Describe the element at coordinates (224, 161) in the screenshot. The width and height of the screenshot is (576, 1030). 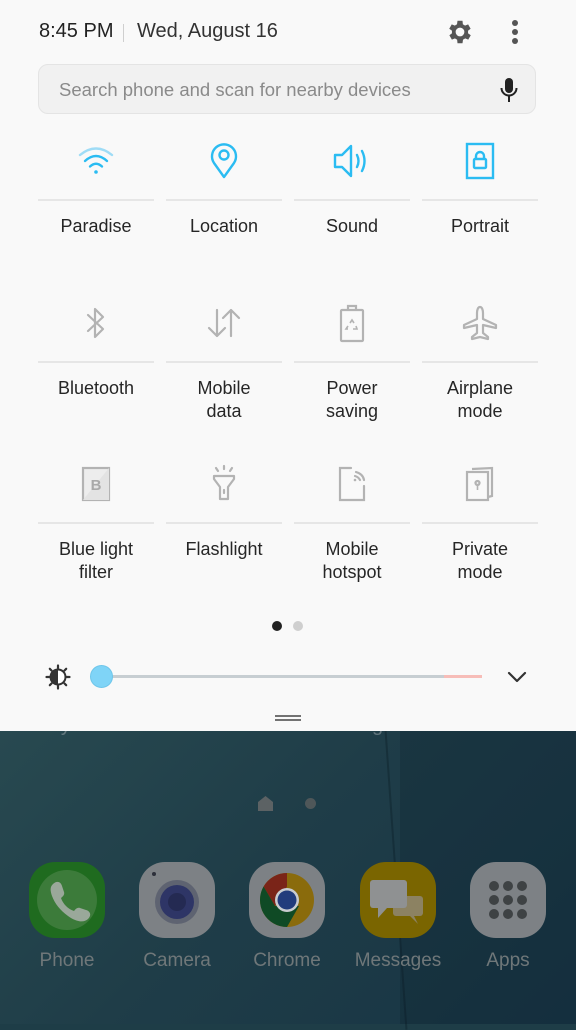
I see `location-pin-icon` at that location.